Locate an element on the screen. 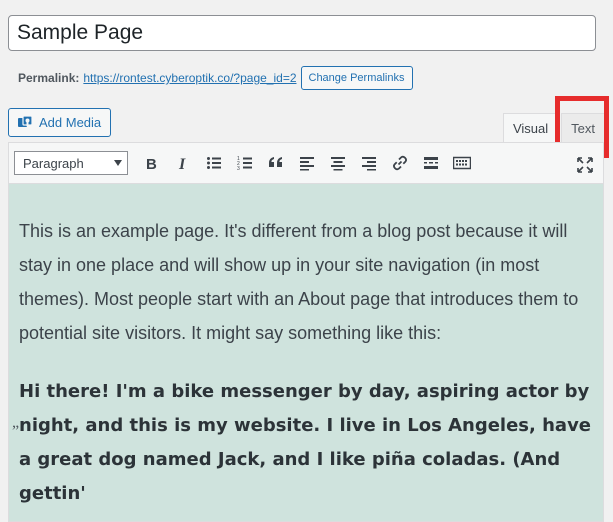  bulleted-list-button is located at coordinates (214, 163).